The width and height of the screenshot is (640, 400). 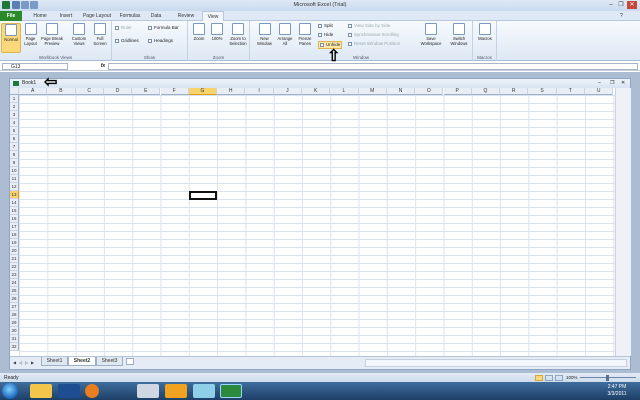 I want to click on tab-home: Home, so click(x=40, y=16).